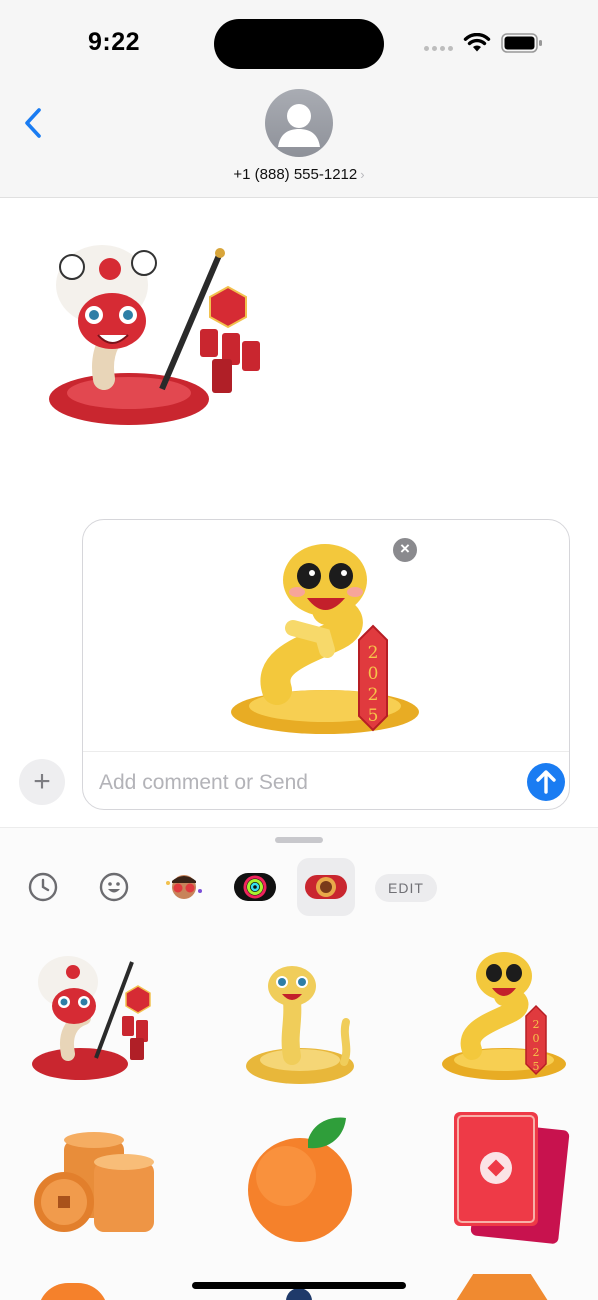 This screenshot has height=1300, width=598. What do you see at coordinates (299, 125) in the screenshot?
I see `person-icon` at bounding box center [299, 125].